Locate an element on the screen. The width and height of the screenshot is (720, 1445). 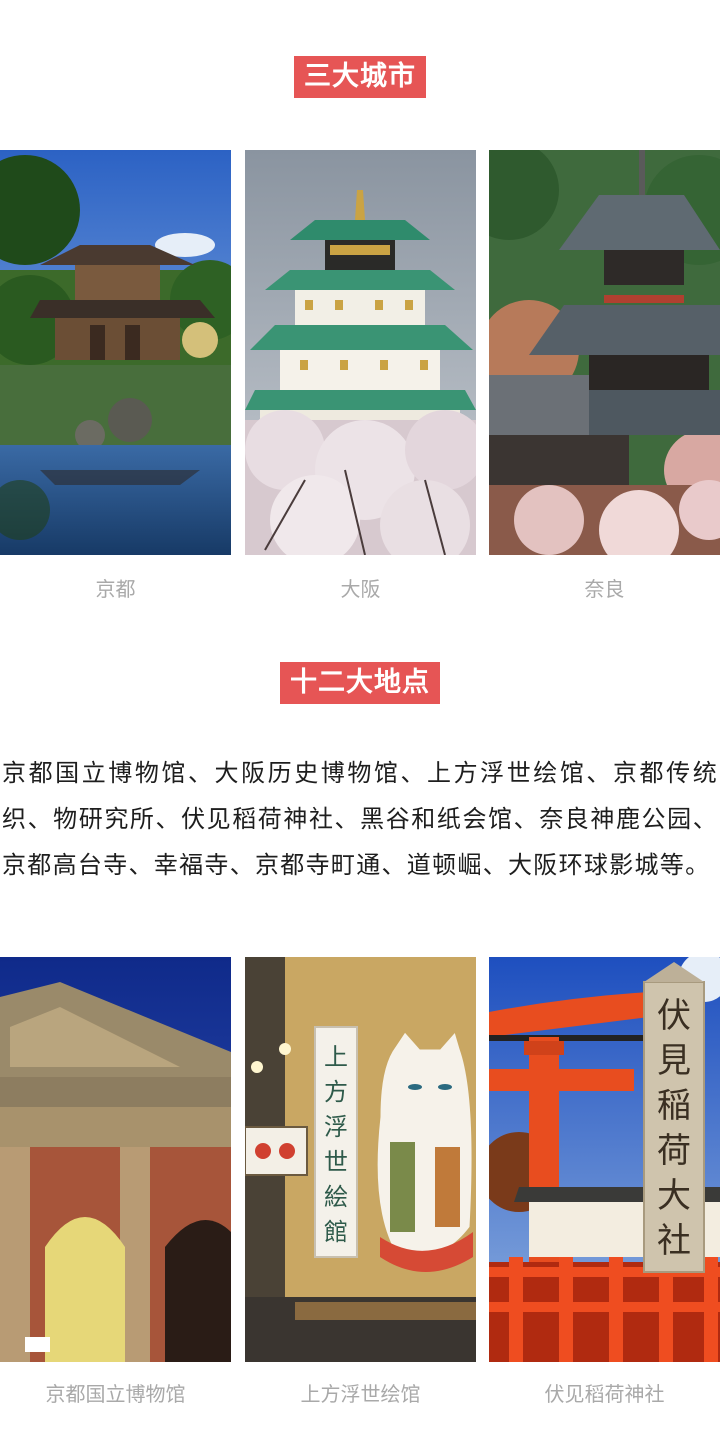
osaka-castle-photo is located at coordinates (360, 352).